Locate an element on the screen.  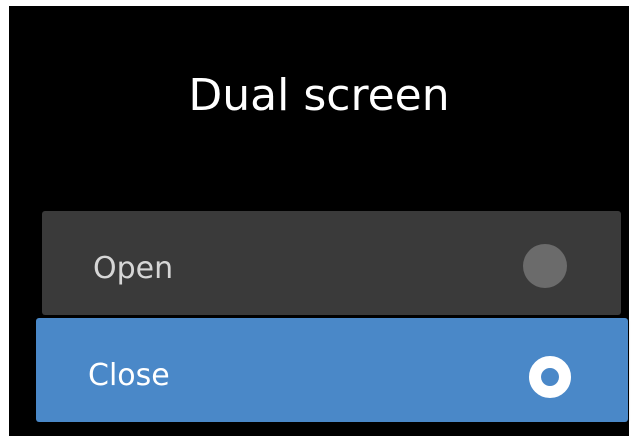
option-open-label: Open is located at coordinates (133, 268).